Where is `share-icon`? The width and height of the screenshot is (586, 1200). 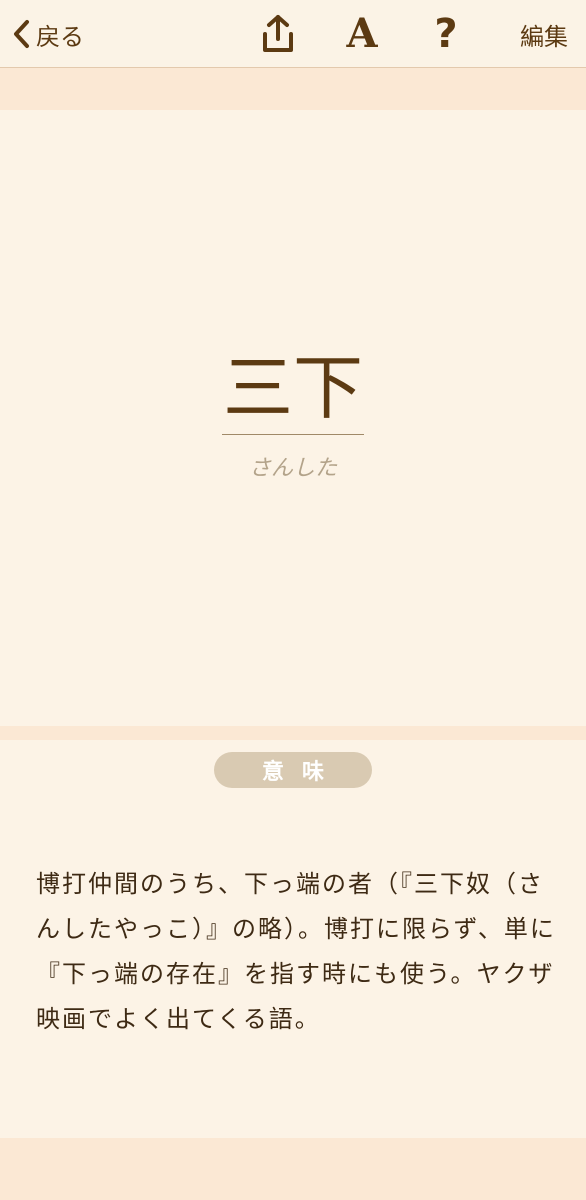
share-icon is located at coordinates (278, 33).